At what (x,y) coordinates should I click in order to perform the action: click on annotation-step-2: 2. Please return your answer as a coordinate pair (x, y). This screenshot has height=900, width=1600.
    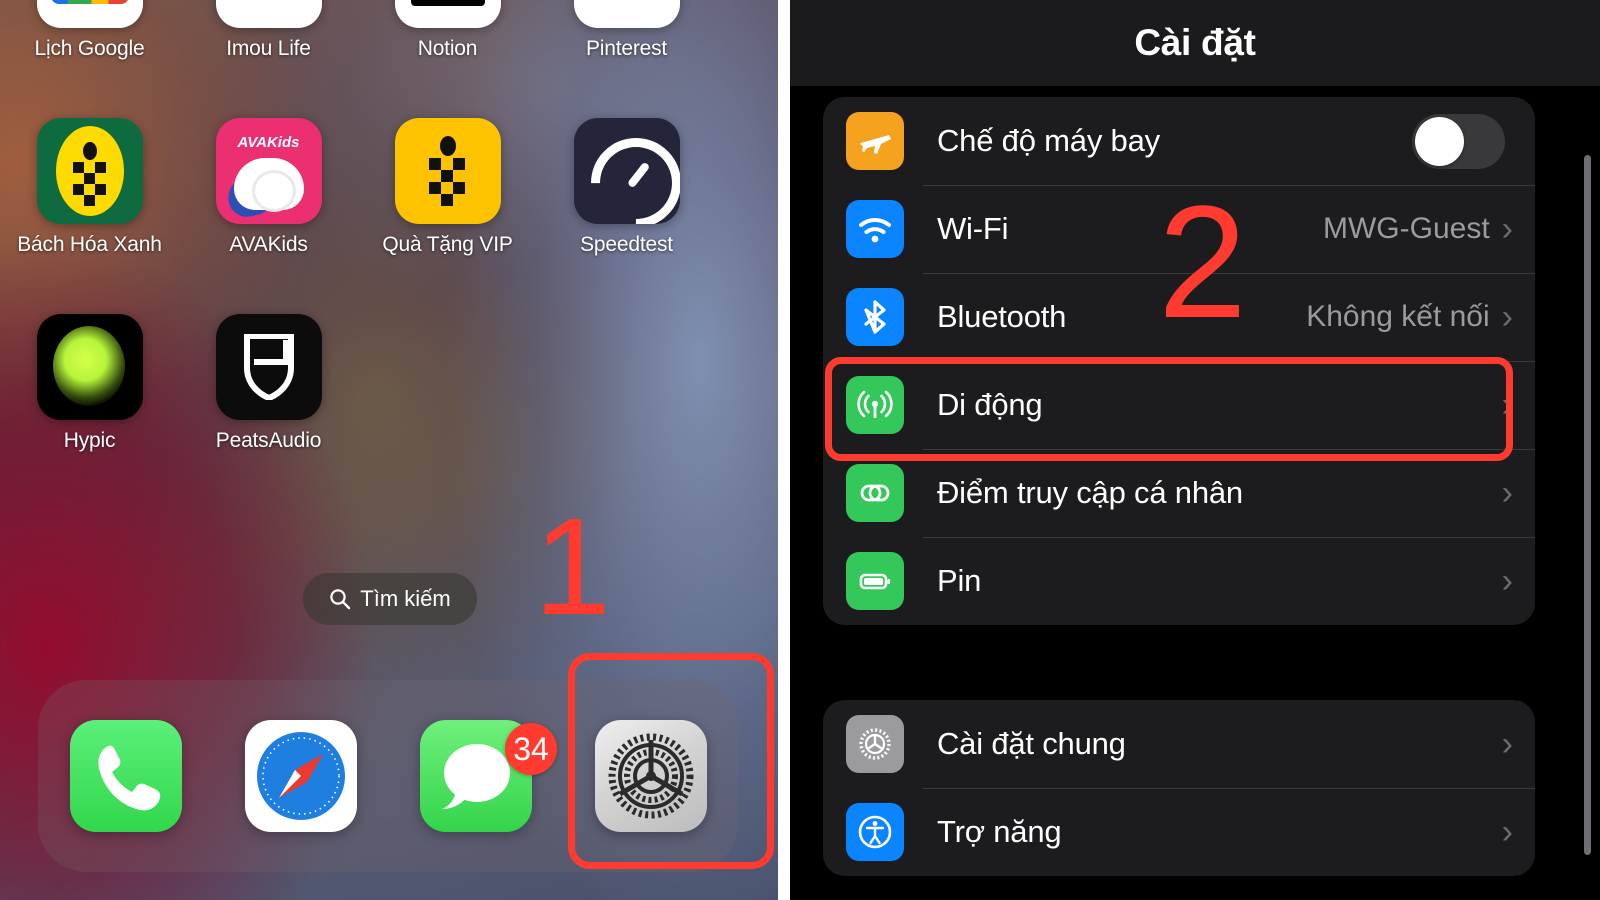
    Looking at the image, I should click on (1202, 261).